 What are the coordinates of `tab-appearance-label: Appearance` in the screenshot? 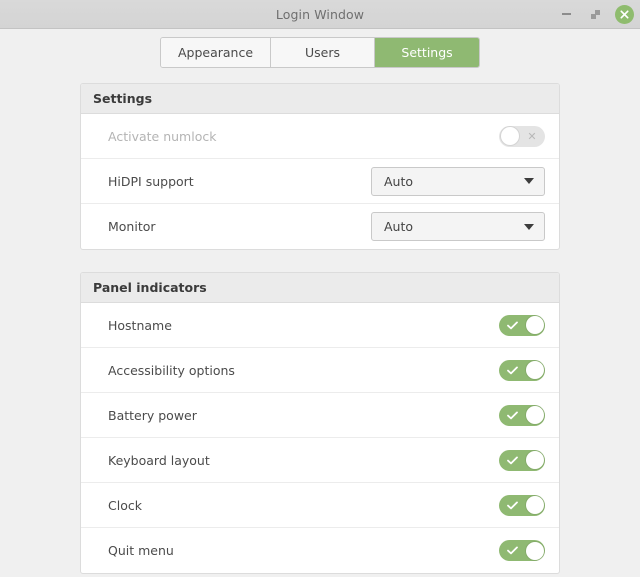 It's located at (215, 52).